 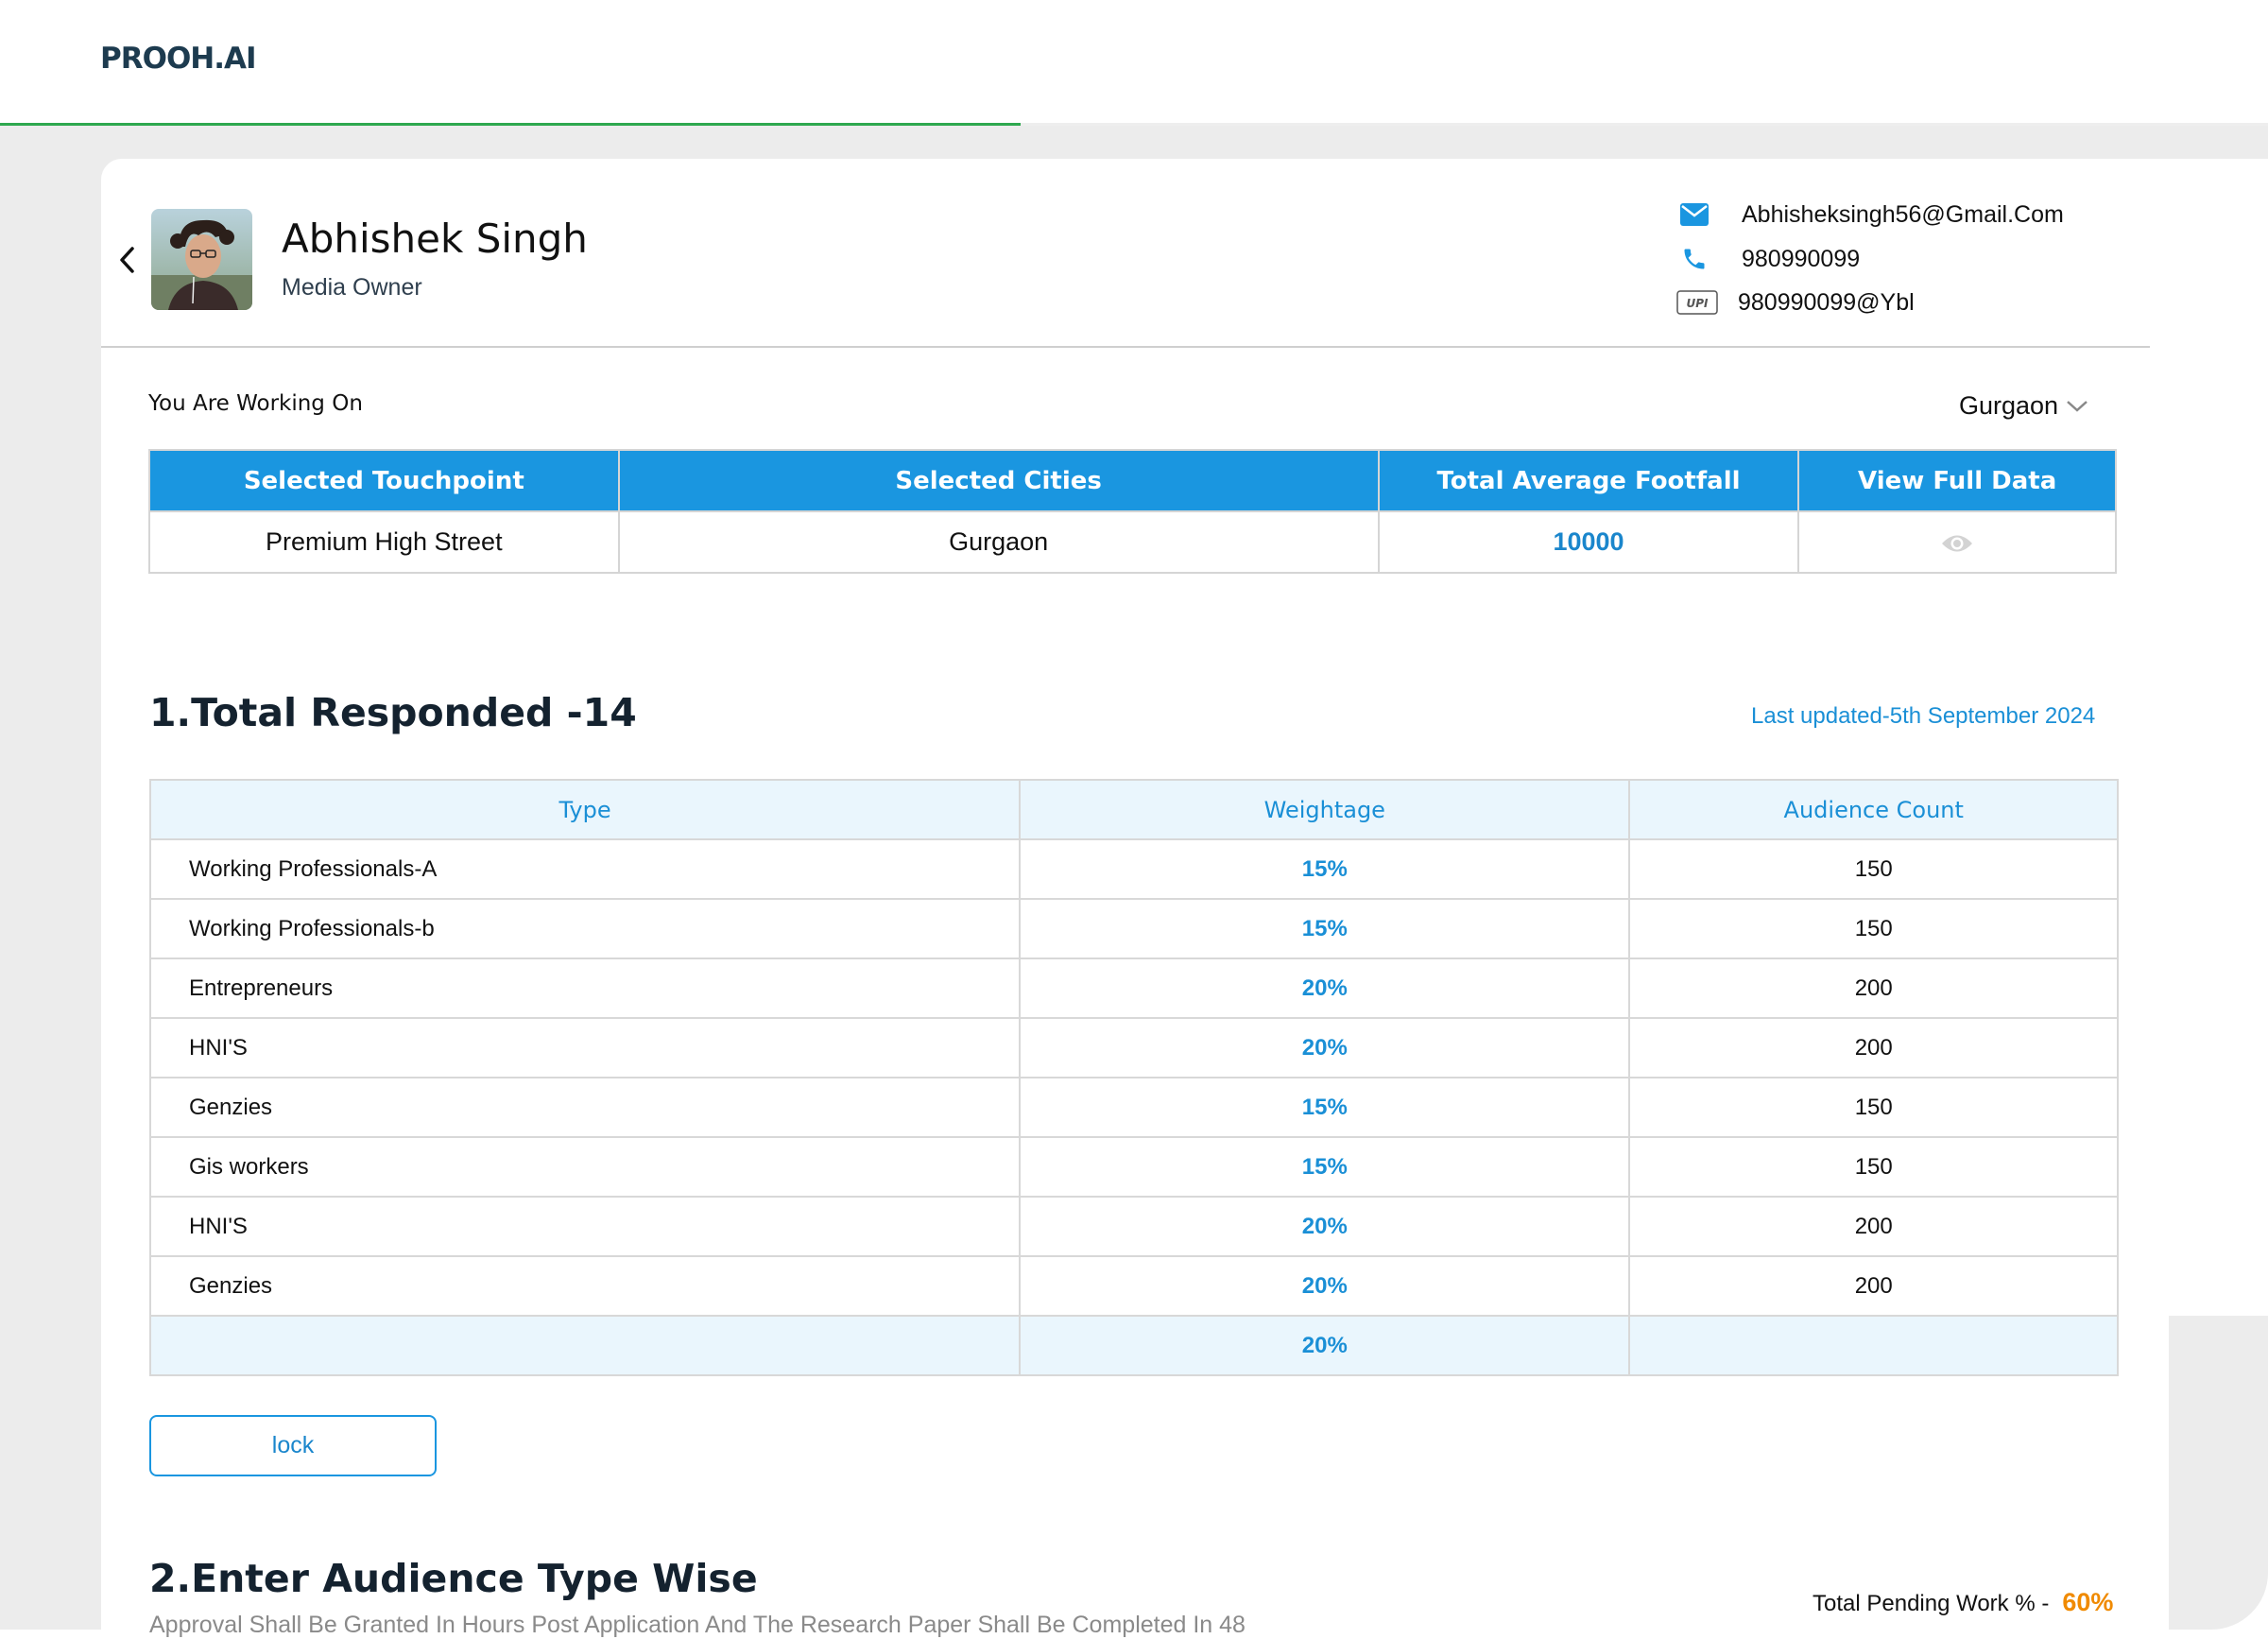 What do you see at coordinates (453, 1579) in the screenshot?
I see `section2-title: 2.Enter Audience Type Wise` at bounding box center [453, 1579].